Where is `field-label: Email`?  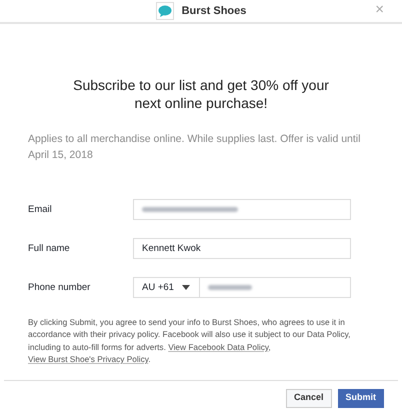
field-label: Email is located at coordinates (40, 209).